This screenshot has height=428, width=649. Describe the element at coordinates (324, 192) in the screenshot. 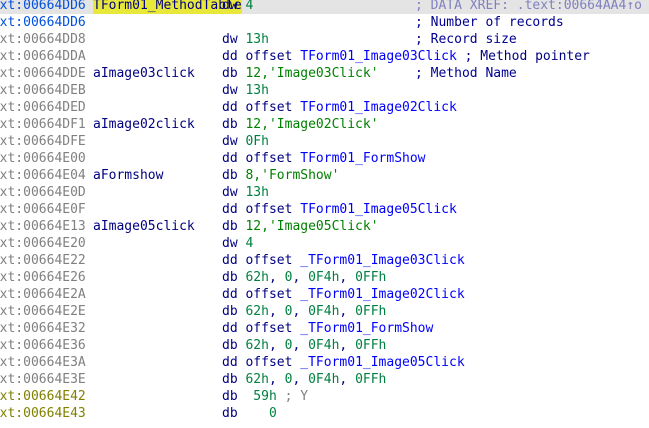

I see `listing-row: text:00664E0D dw 13h` at that location.